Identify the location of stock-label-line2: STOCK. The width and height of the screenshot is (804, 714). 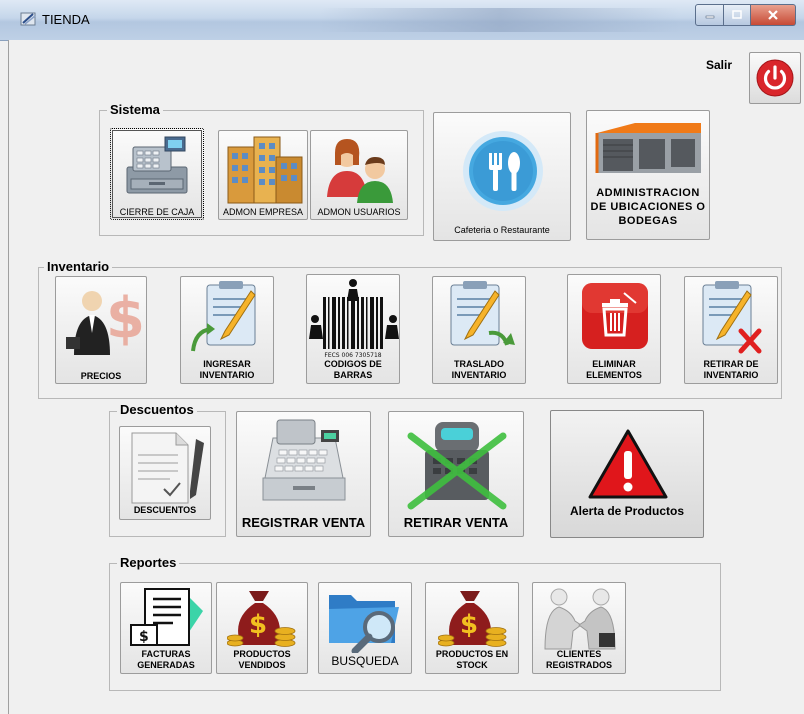
(472, 665).